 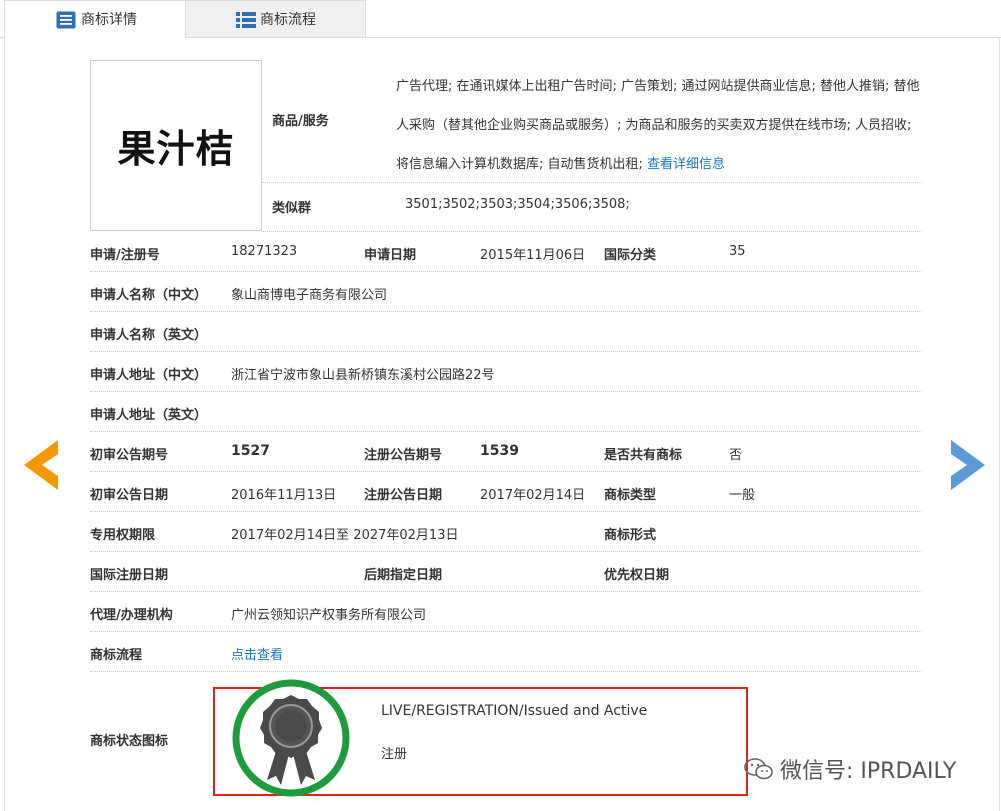 What do you see at coordinates (131, 615) in the screenshot?
I see `agent-label: 代理/办理机构` at bounding box center [131, 615].